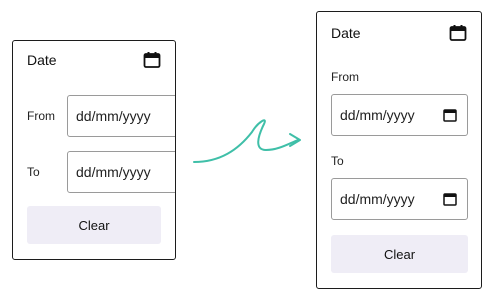 The height and width of the screenshot is (300, 494). What do you see at coordinates (247, 141) in the screenshot?
I see `curly-arrow-icon` at bounding box center [247, 141].